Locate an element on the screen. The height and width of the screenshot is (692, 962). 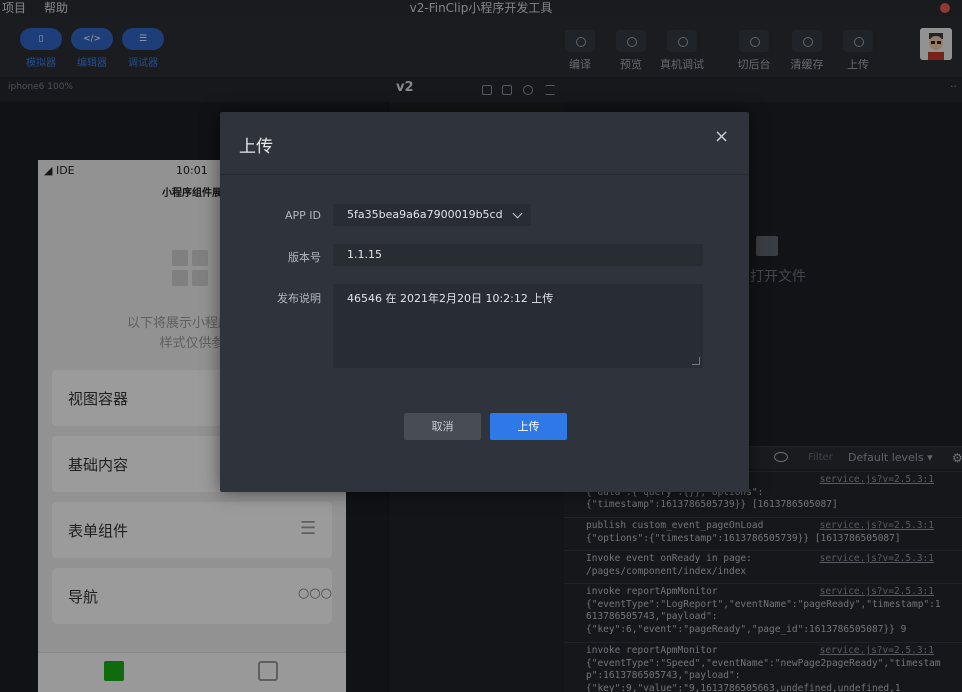
dialog-divider is located at coordinates (484, 174).